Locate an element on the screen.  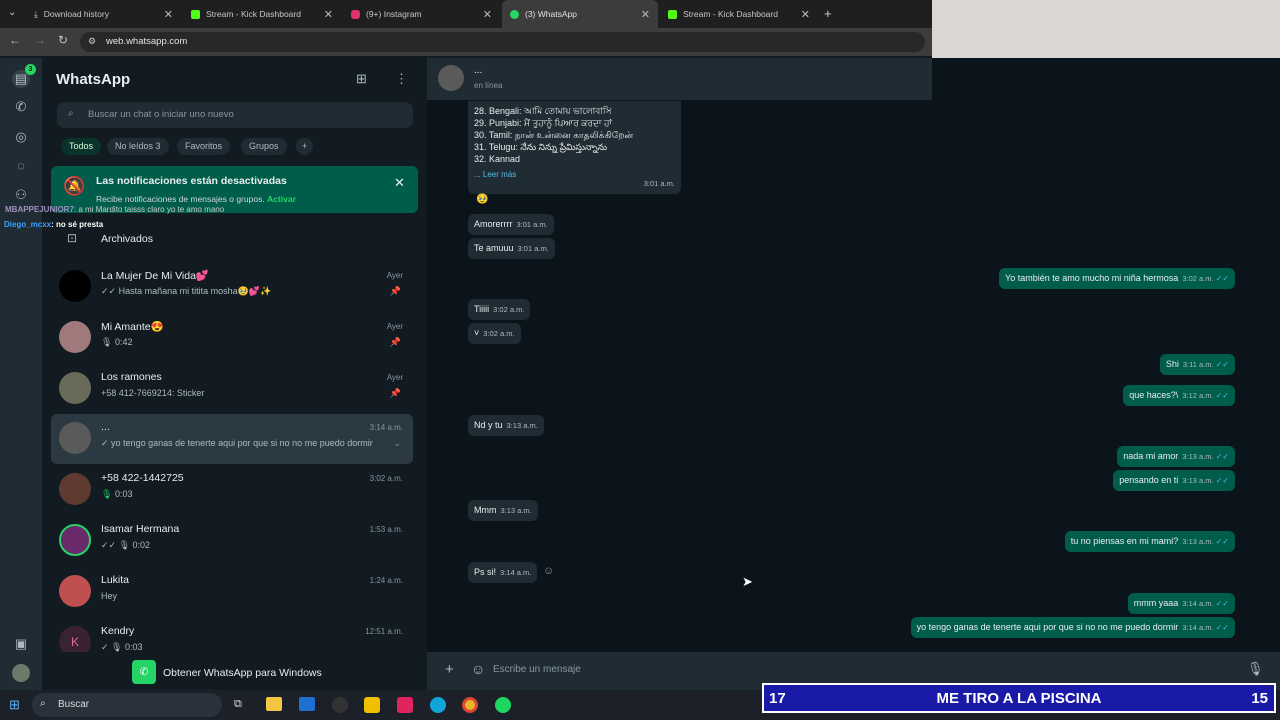
windows-start-icon: ⊞ is located at coordinates (14, 705).